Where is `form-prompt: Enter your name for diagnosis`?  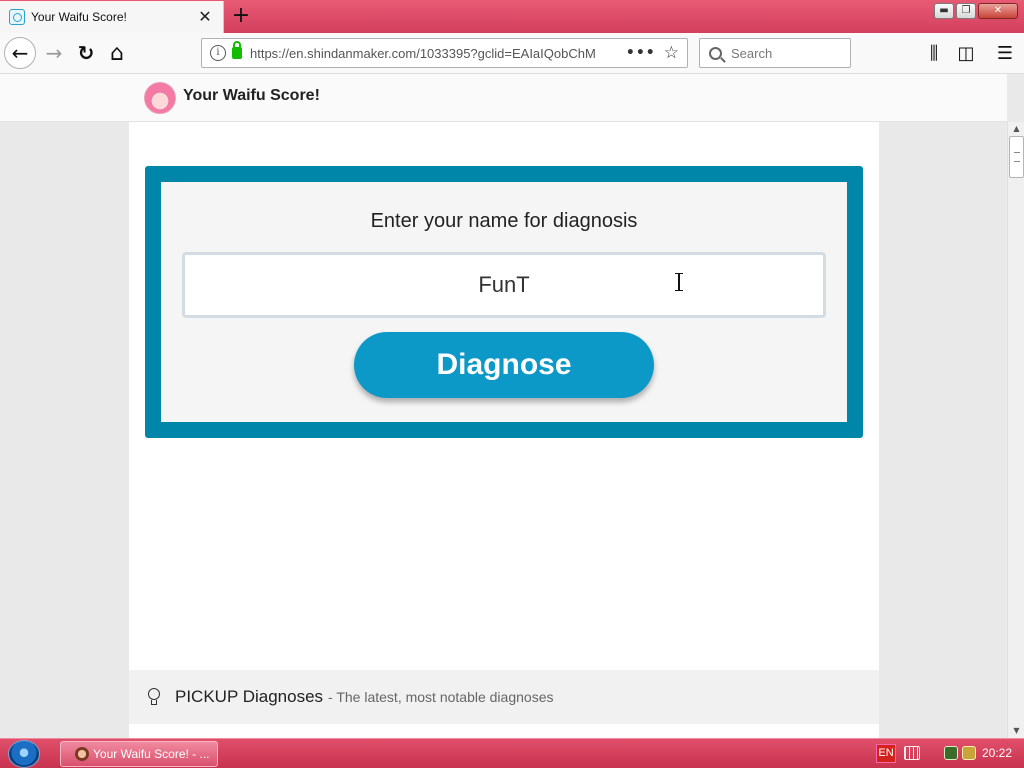
form-prompt: Enter your name for diagnosis is located at coordinates (504, 221).